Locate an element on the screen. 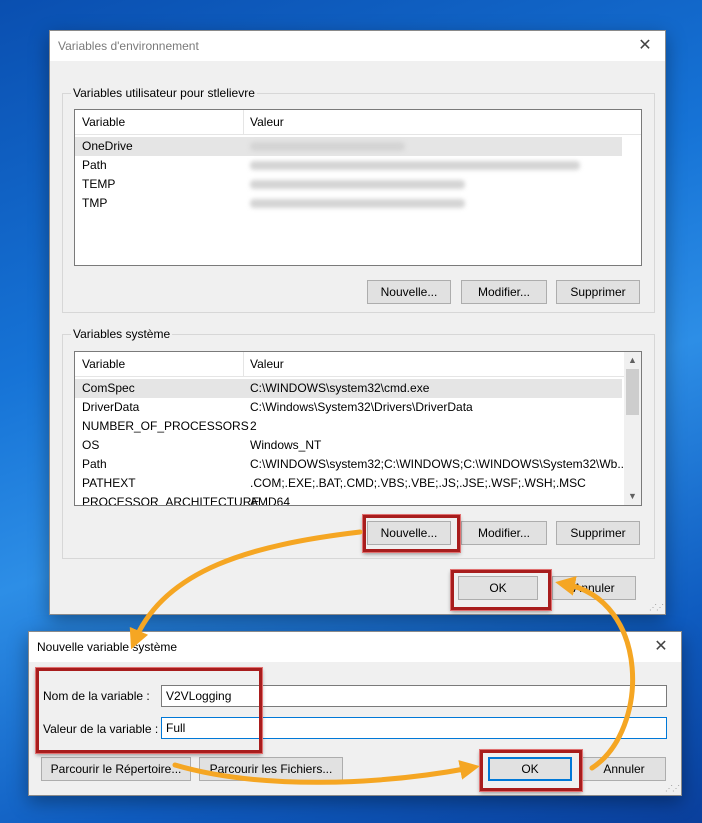  title-bar: Variables d'environnement ✕ is located at coordinates (357, 46).